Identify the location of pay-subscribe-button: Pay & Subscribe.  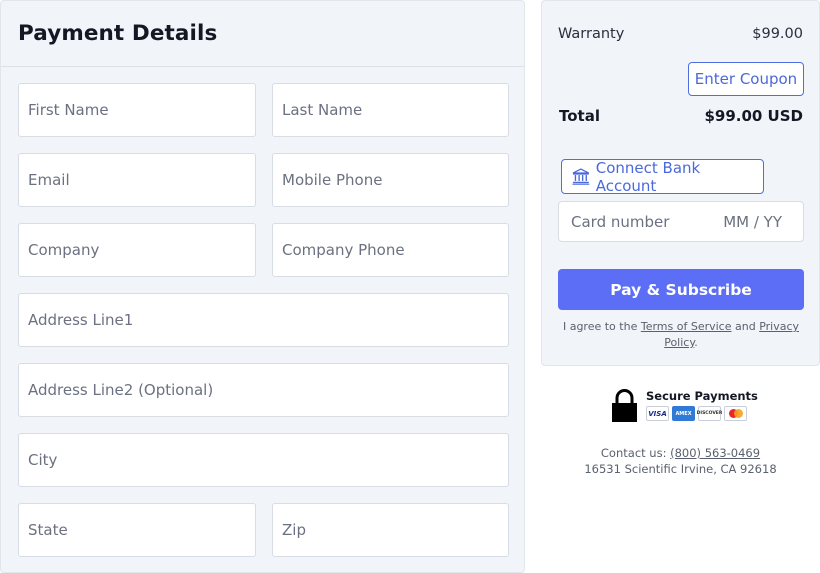
(681, 289).